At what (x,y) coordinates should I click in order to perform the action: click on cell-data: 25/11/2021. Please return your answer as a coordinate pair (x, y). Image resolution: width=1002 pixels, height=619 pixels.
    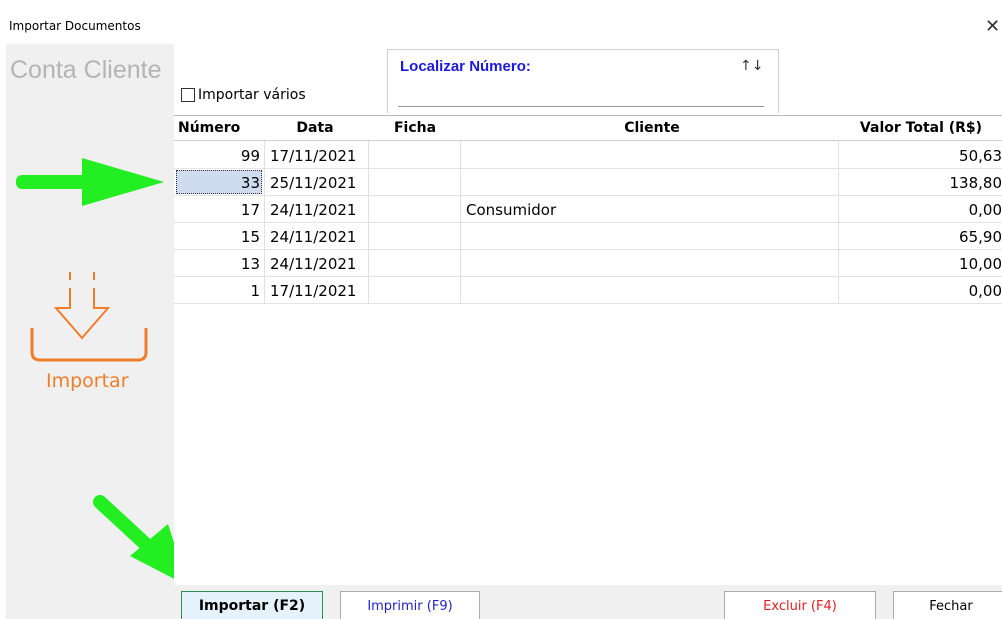
    Looking at the image, I should click on (313, 183).